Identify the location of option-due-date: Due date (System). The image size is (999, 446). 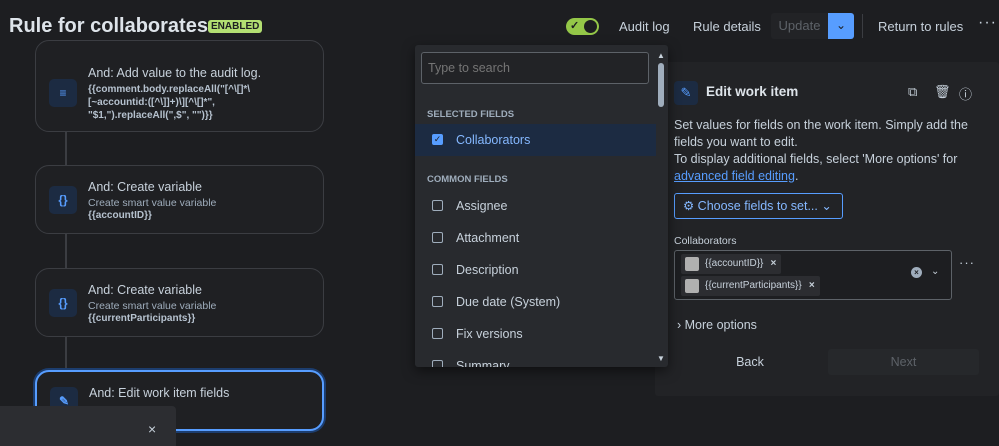
(535, 302).